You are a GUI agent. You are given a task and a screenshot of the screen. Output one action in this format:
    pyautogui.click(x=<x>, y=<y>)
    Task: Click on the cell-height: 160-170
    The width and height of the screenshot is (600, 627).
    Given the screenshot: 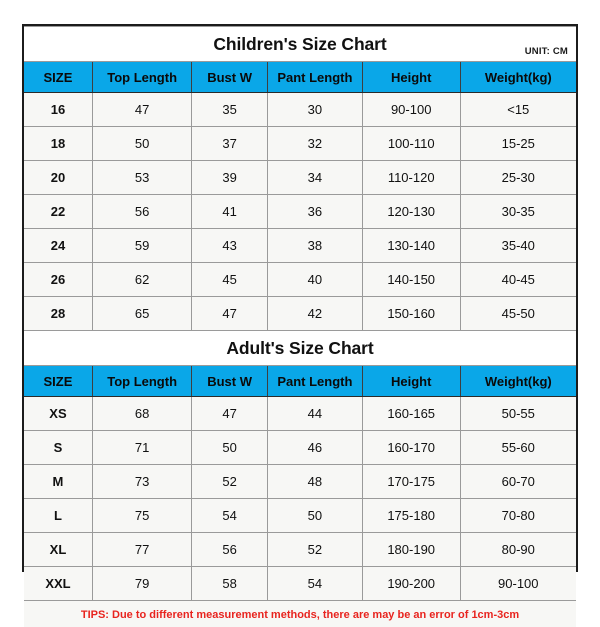 What is the action you would take?
    pyautogui.click(x=411, y=448)
    